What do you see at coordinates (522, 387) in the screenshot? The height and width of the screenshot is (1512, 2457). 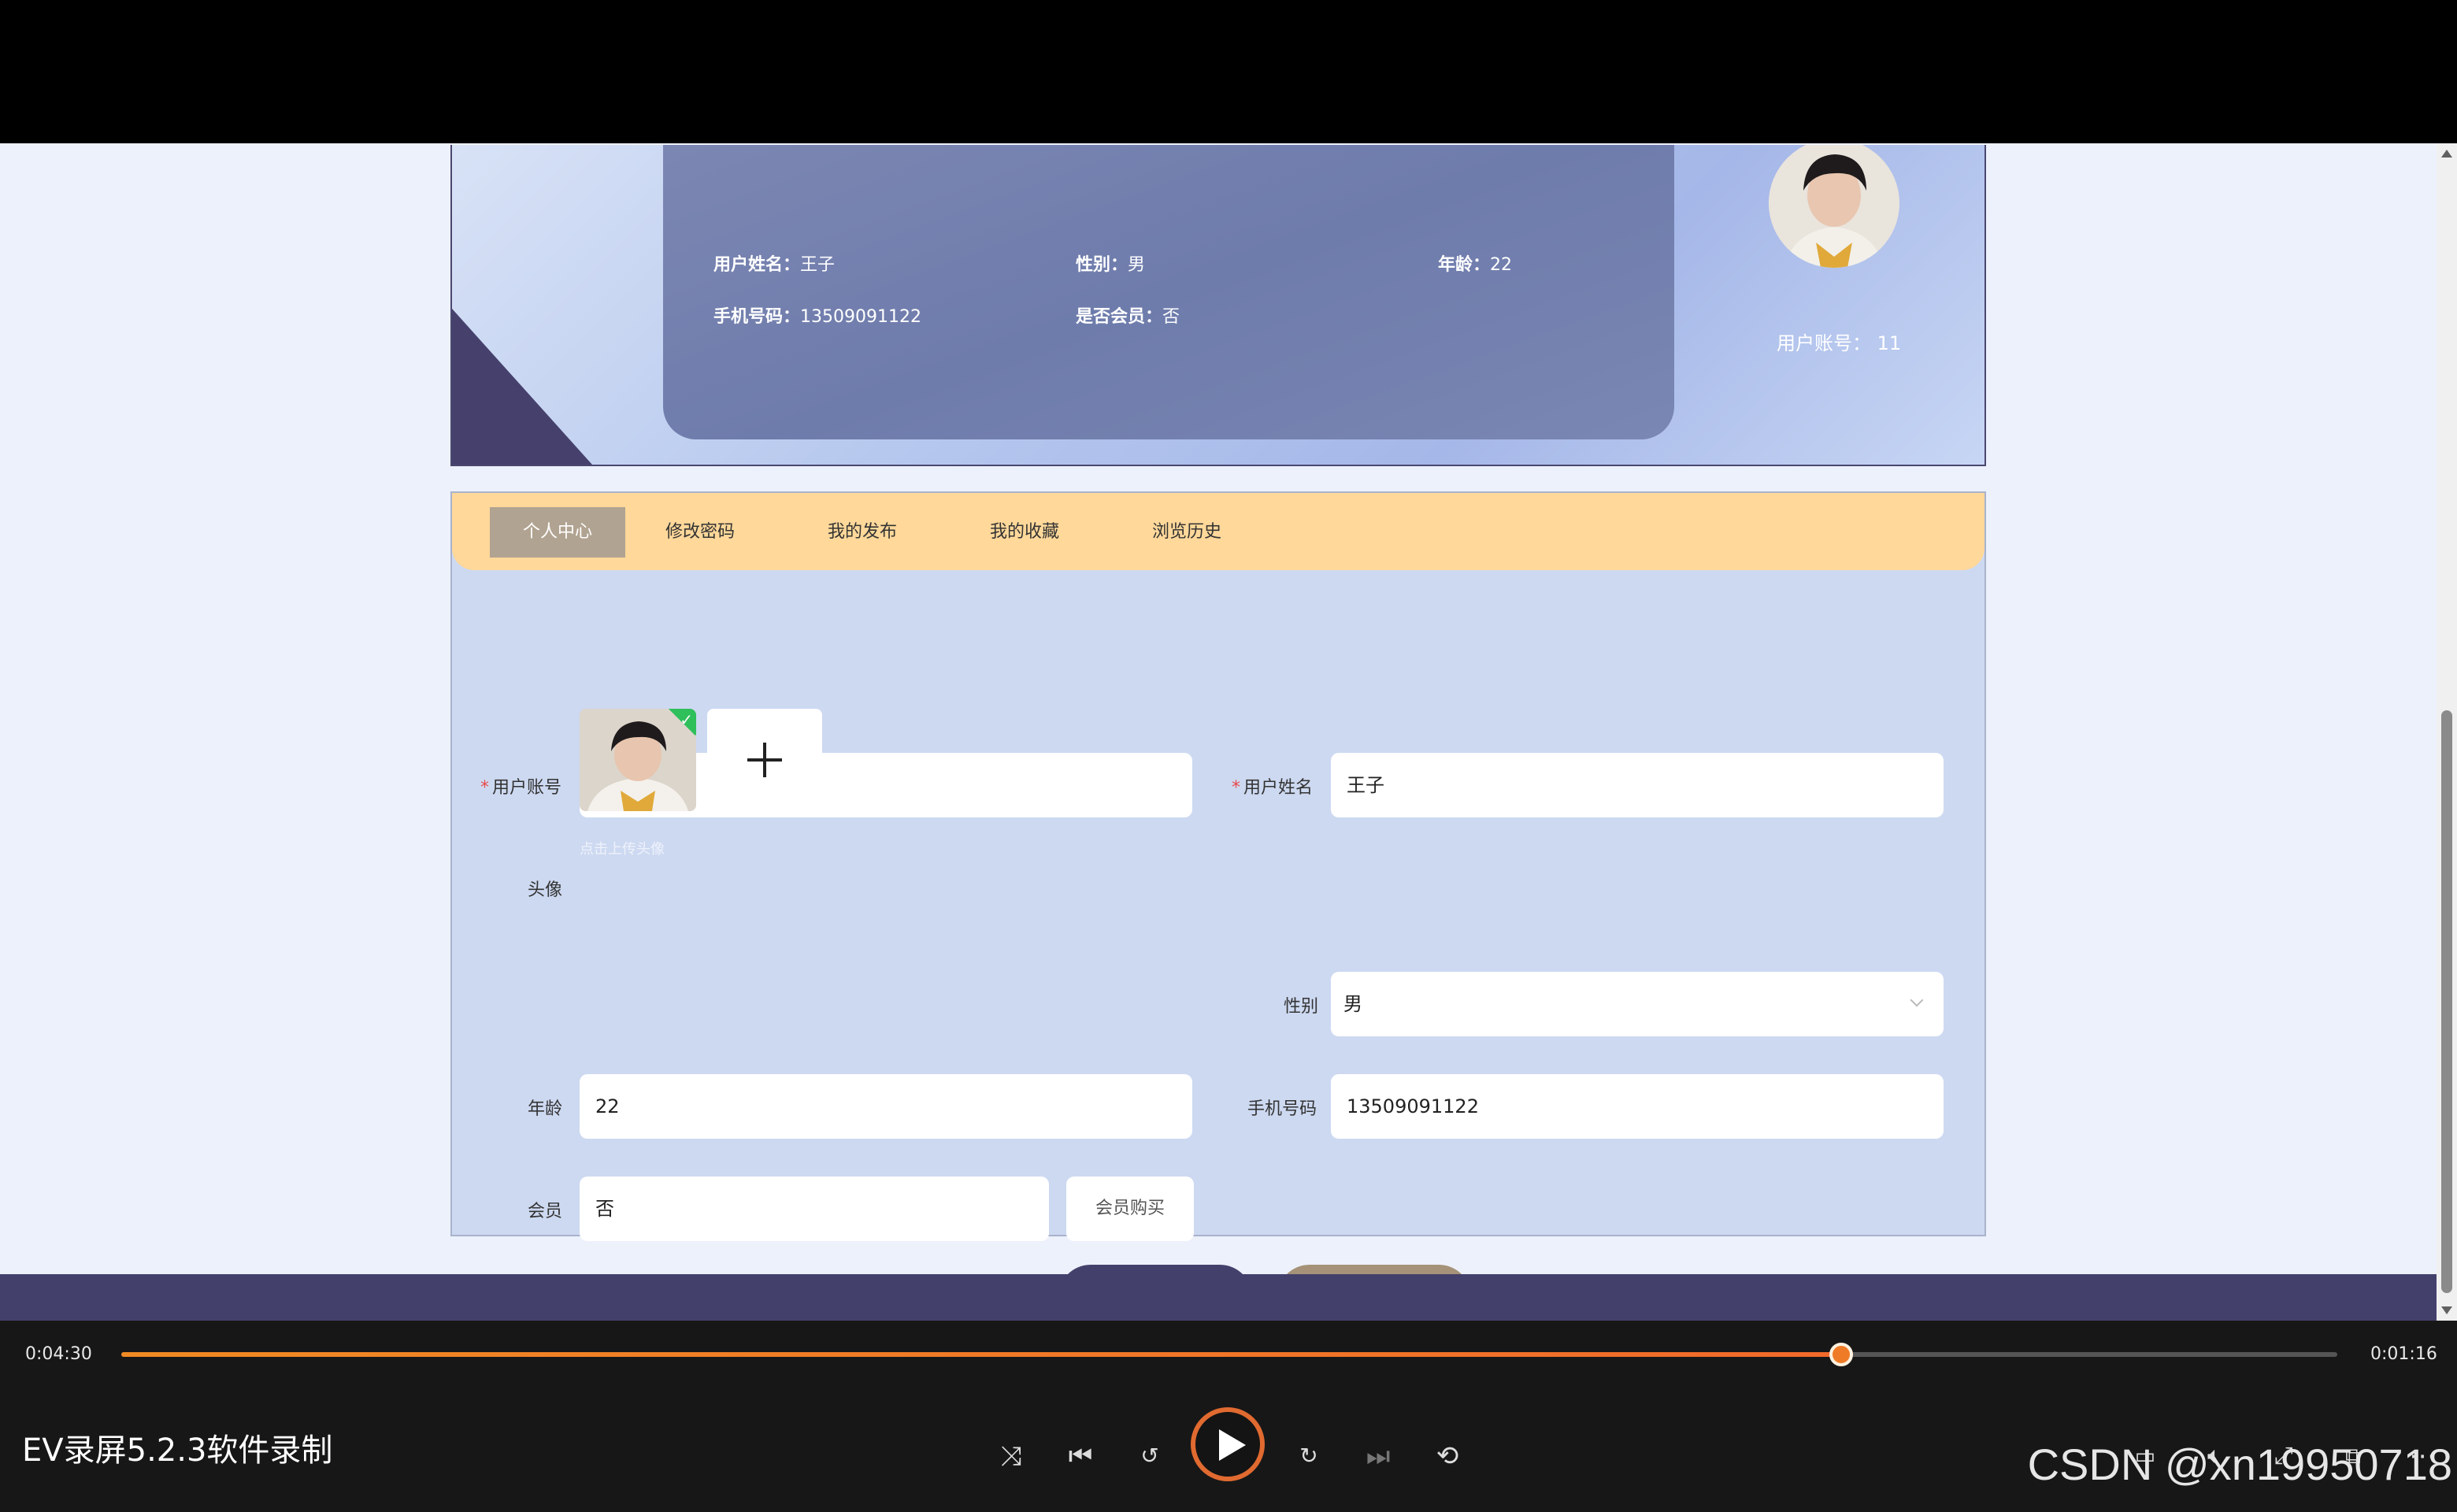 I see `banner-decoration` at bounding box center [522, 387].